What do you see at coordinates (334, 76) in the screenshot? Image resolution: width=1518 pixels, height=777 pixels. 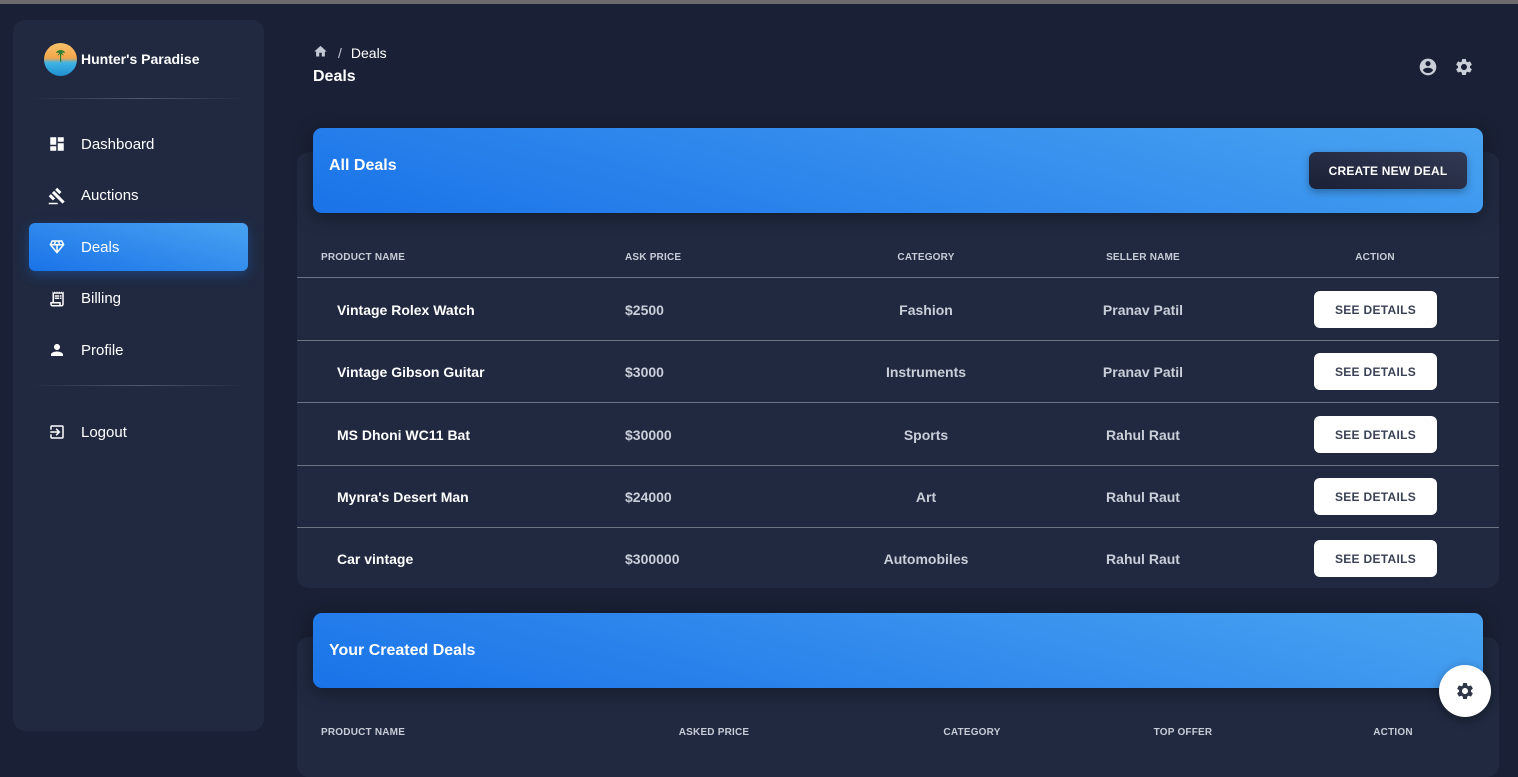 I see `page-title: Deals` at bounding box center [334, 76].